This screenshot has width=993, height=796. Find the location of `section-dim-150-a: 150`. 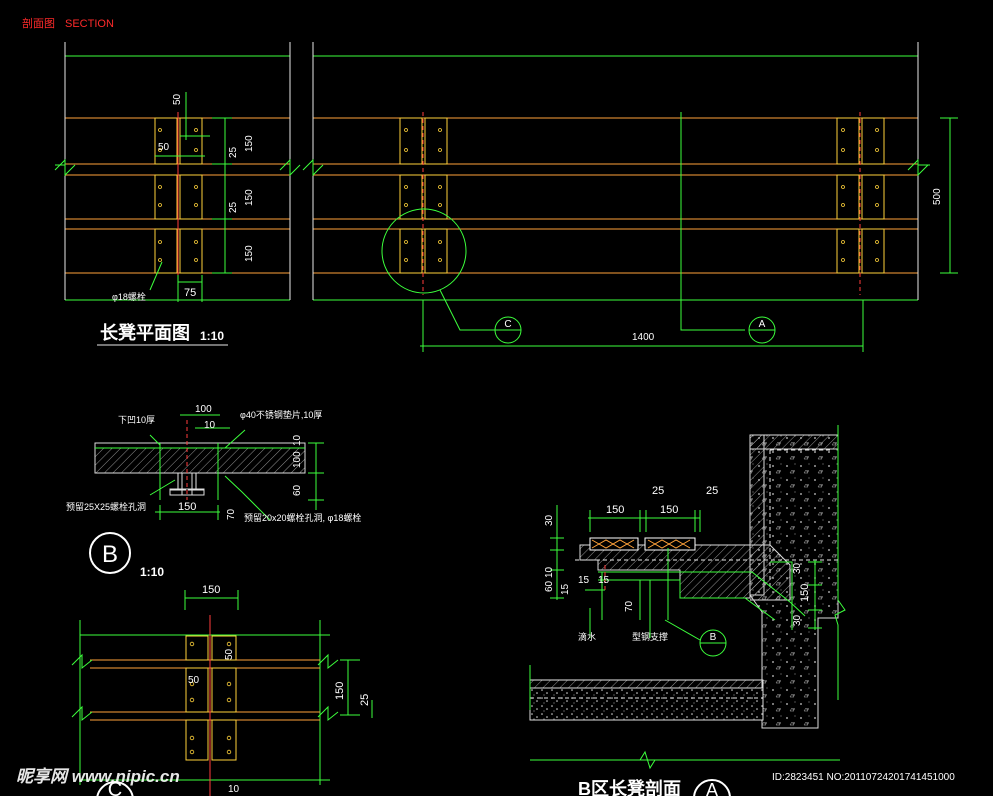

section-dim-150-a: 150 is located at coordinates (615, 510).